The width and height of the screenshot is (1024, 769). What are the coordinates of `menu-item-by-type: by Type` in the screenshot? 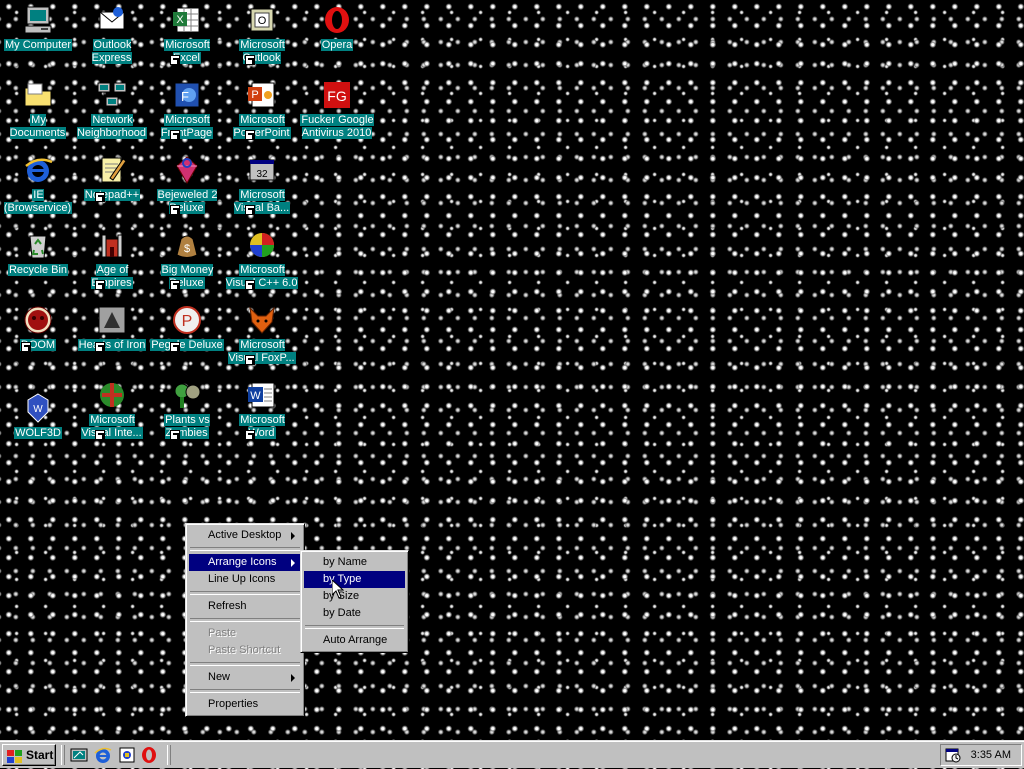 It's located at (354, 579).